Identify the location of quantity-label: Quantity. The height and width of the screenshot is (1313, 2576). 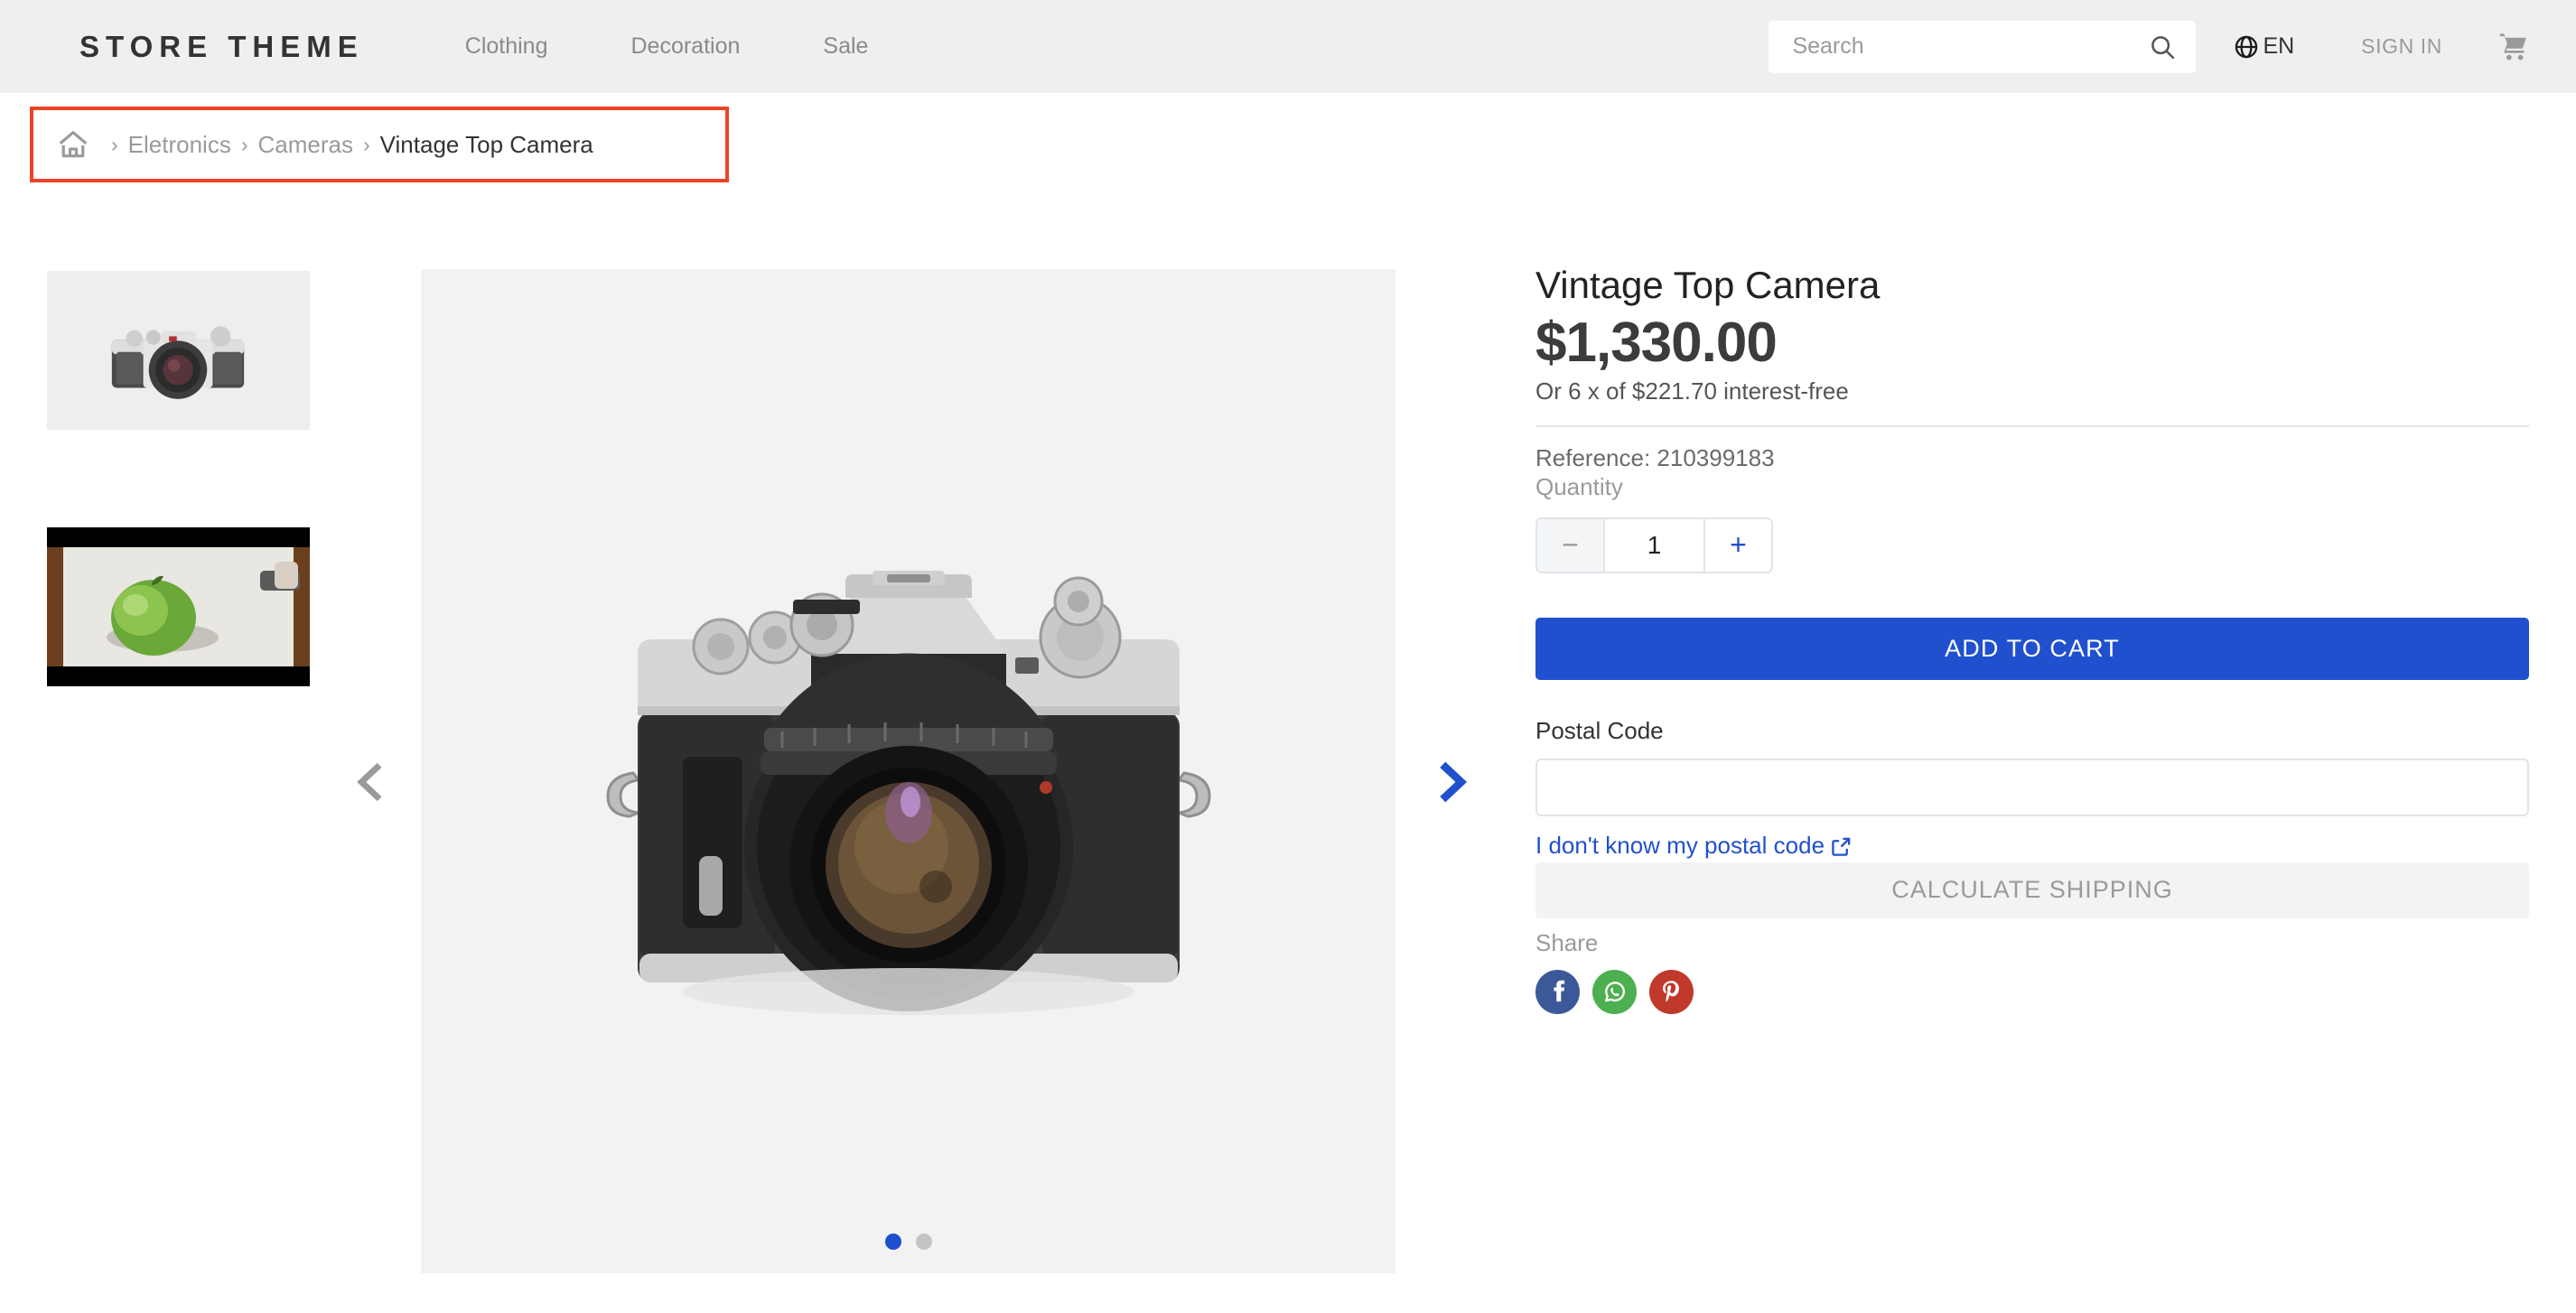
(1579, 486).